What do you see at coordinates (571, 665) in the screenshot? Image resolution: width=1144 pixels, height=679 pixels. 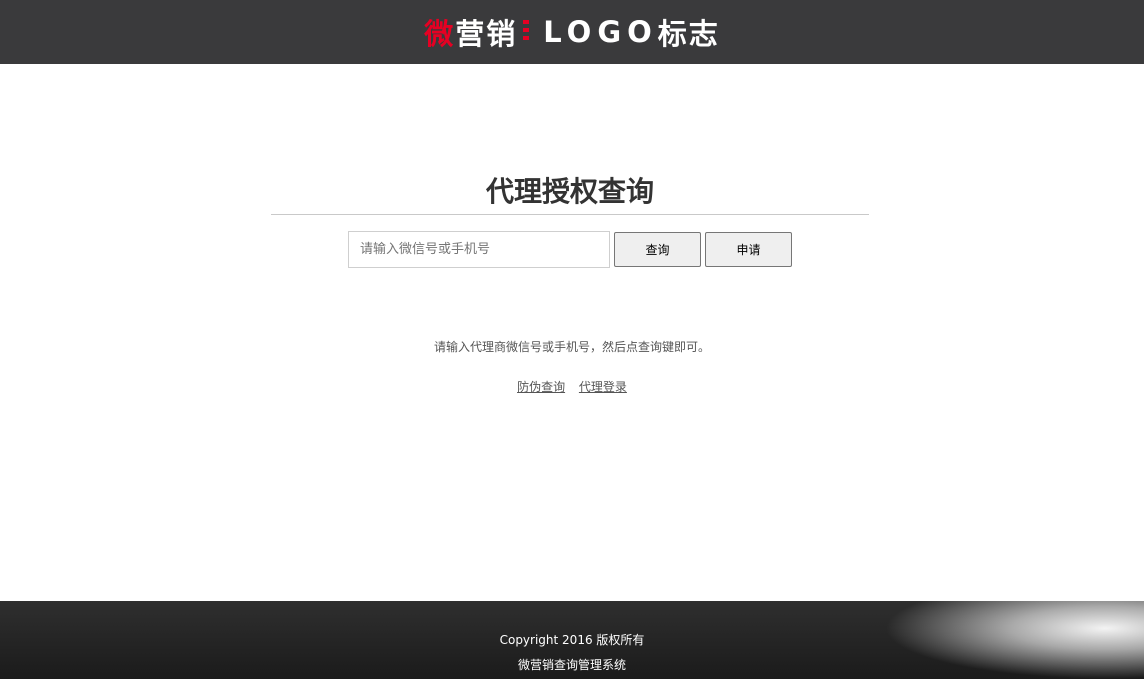 I see `system-name-text: 微营销查询管理系统` at bounding box center [571, 665].